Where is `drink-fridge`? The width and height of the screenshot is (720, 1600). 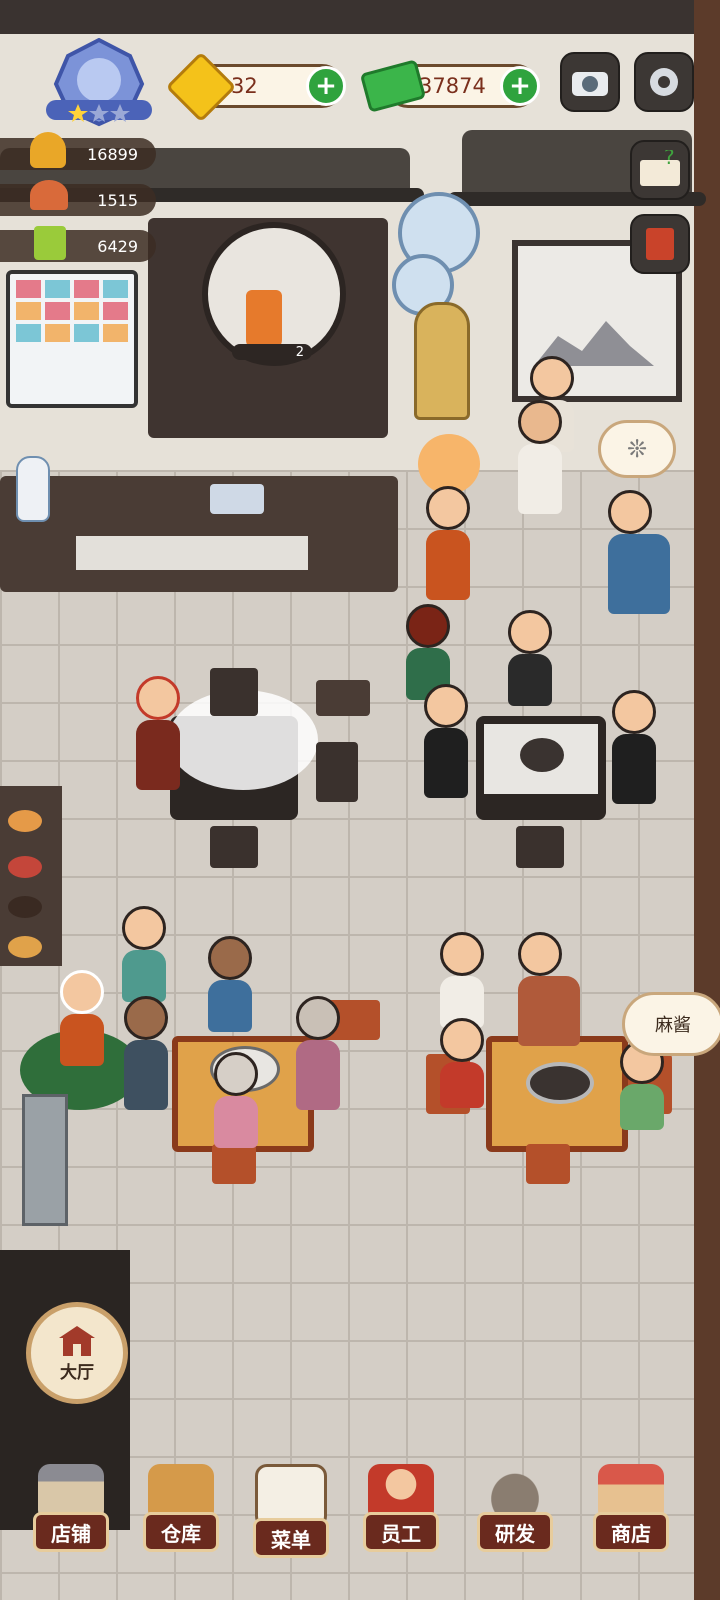 drink-fridge is located at coordinates (72, 339).